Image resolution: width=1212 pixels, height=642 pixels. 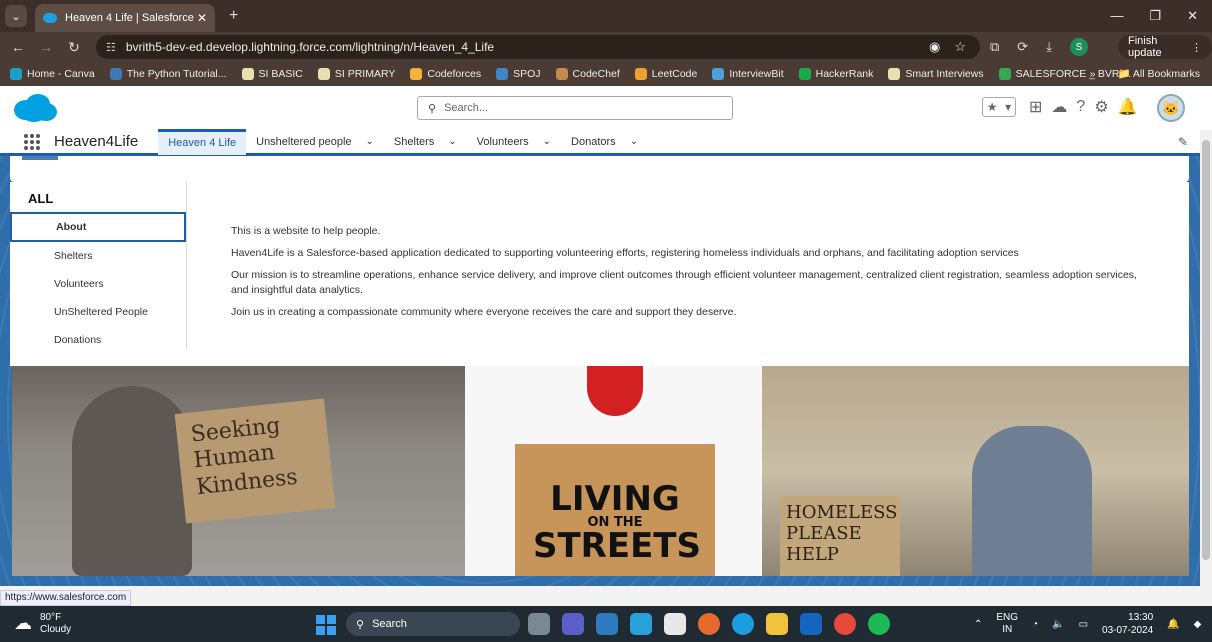 What do you see at coordinates (98, 312) in the screenshot?
I see `sidebar-item-unsheltered-people: UnSheltered People` at bounding box center [98, 312].